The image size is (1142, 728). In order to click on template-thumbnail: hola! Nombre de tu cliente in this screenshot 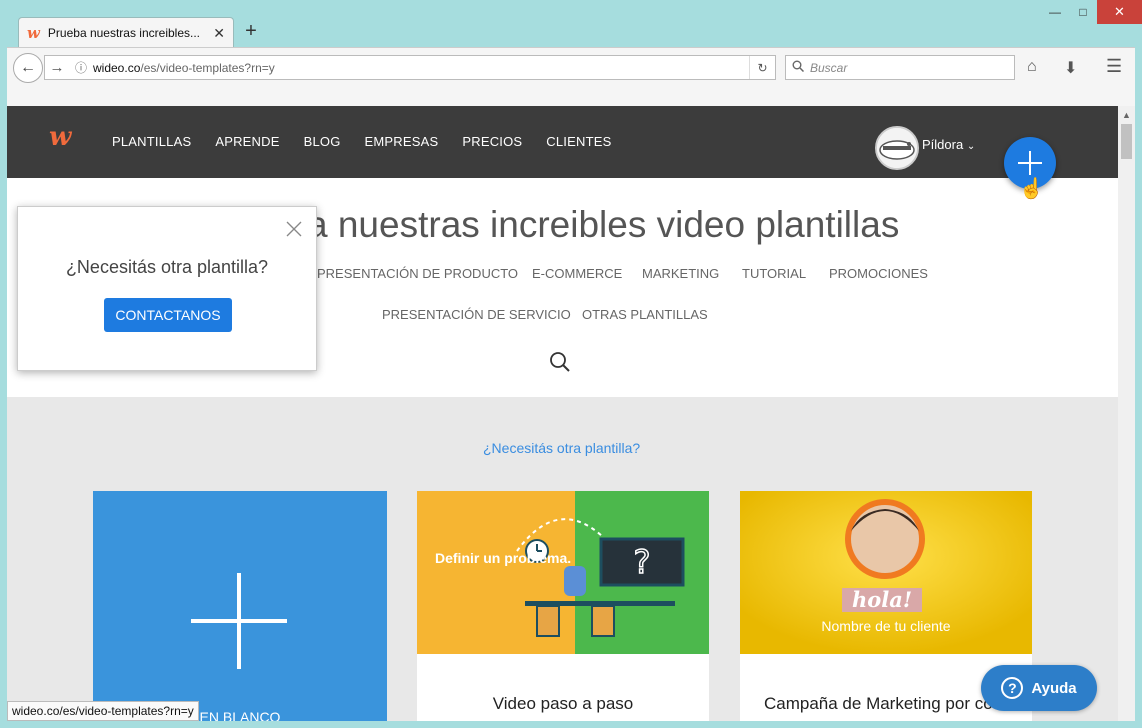, I will do `click(886, 572)`.